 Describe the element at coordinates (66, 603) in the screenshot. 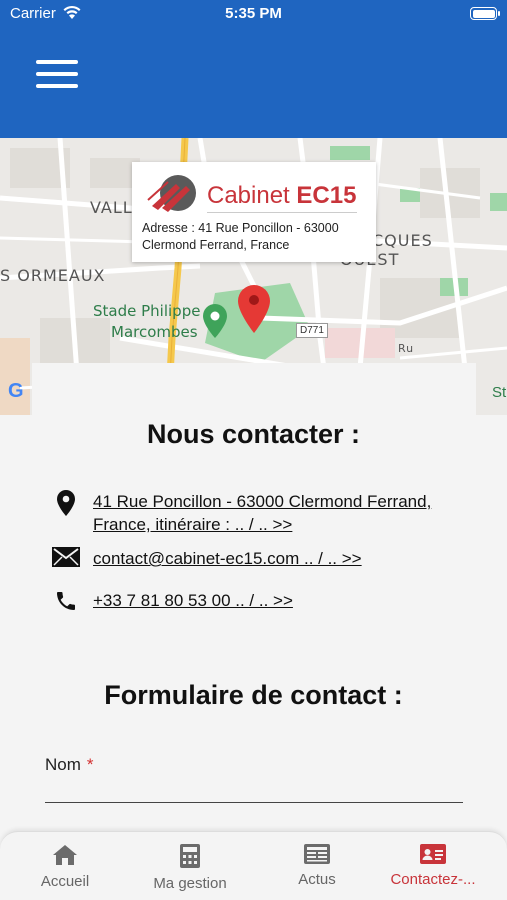

I see `phone-icon` at that location.